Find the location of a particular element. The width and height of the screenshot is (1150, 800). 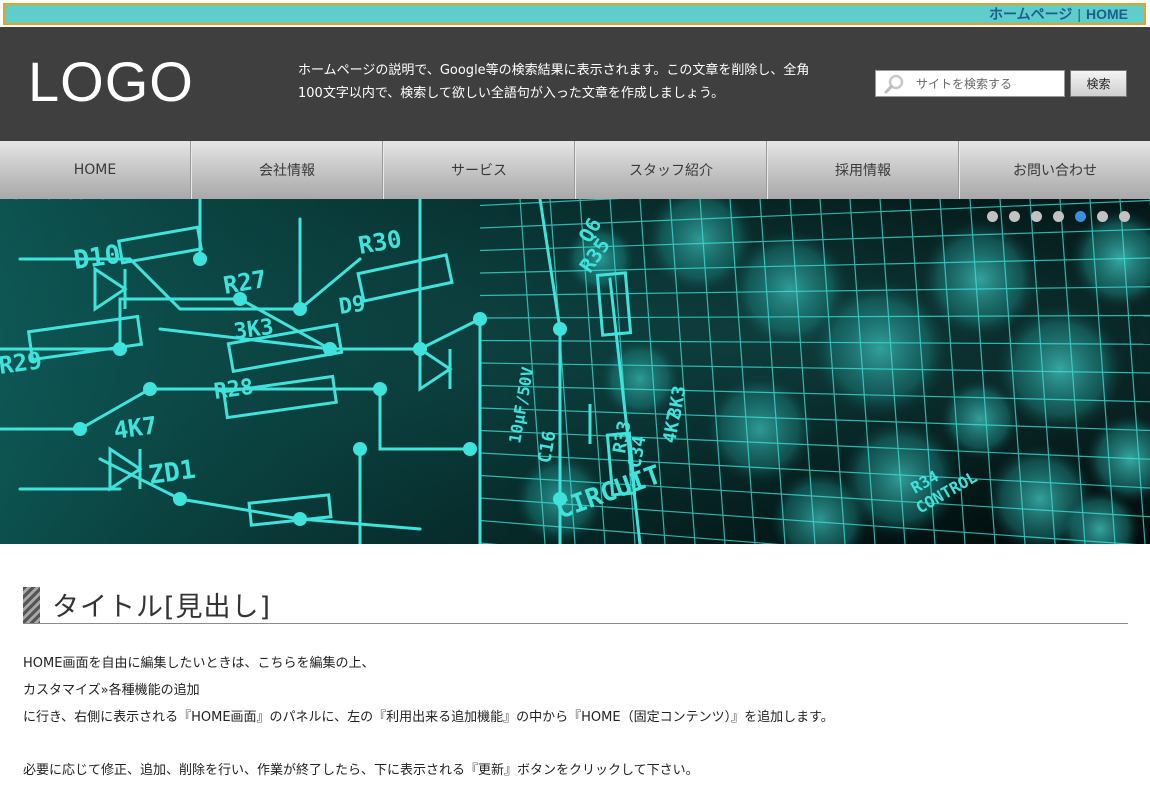

search-button: 検索 is located at coordinates (1098, 83).